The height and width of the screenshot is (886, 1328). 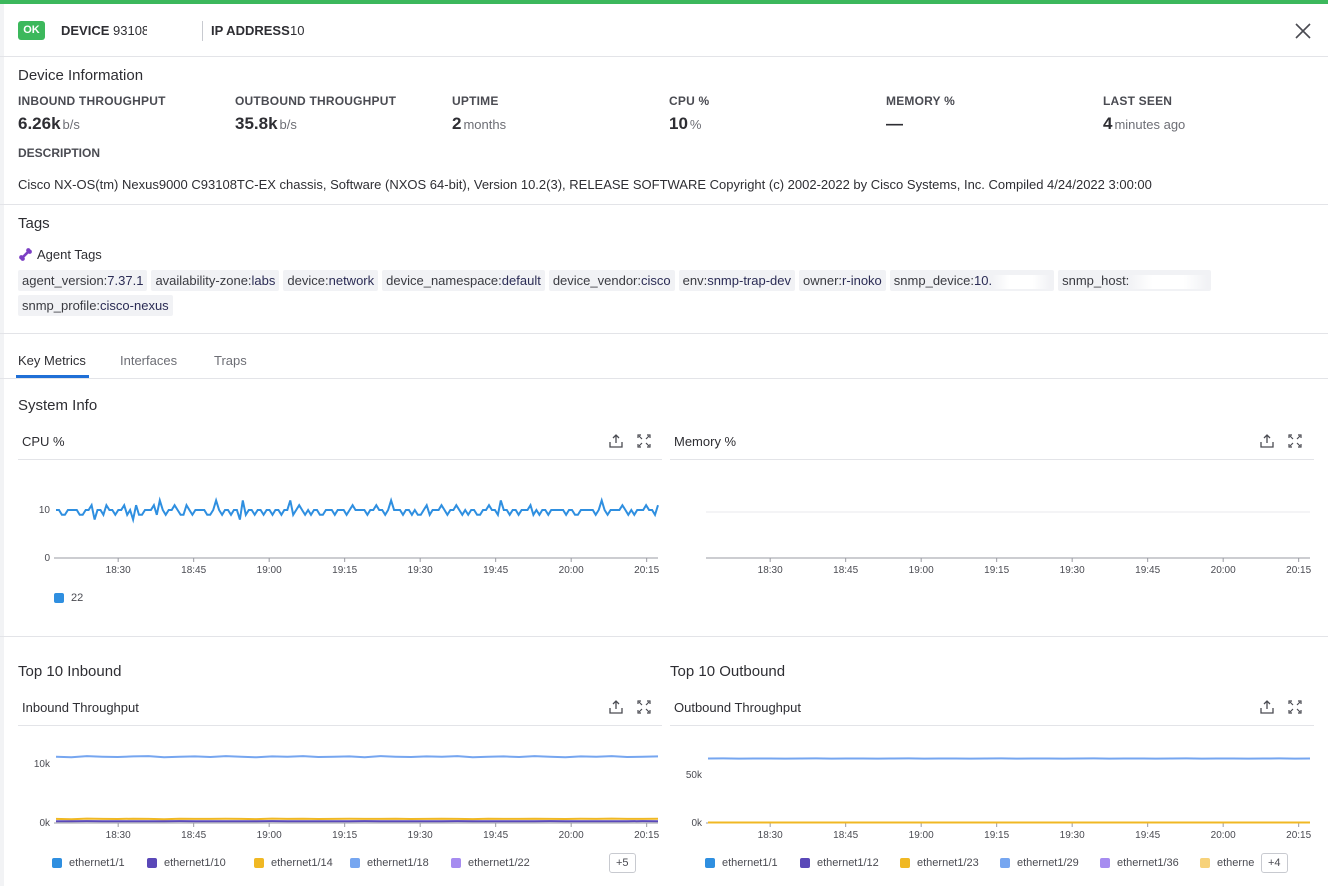 What do you see at coordinates (58, 405) in the screenshot?
I see `system-info-title: System Info` at bounding box center [58, 405].